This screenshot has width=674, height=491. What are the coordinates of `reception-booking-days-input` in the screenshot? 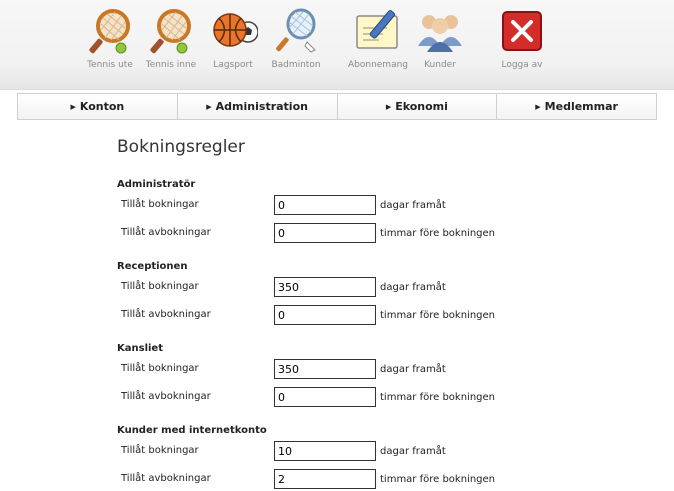 It's located at (325, 287).